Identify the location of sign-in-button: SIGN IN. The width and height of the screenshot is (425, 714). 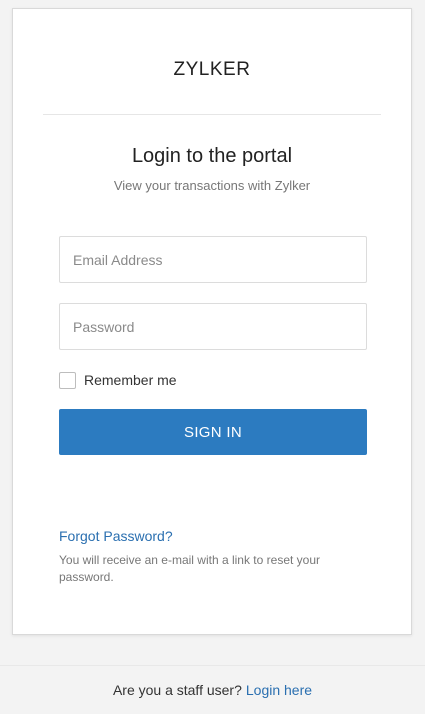
(213, 432).